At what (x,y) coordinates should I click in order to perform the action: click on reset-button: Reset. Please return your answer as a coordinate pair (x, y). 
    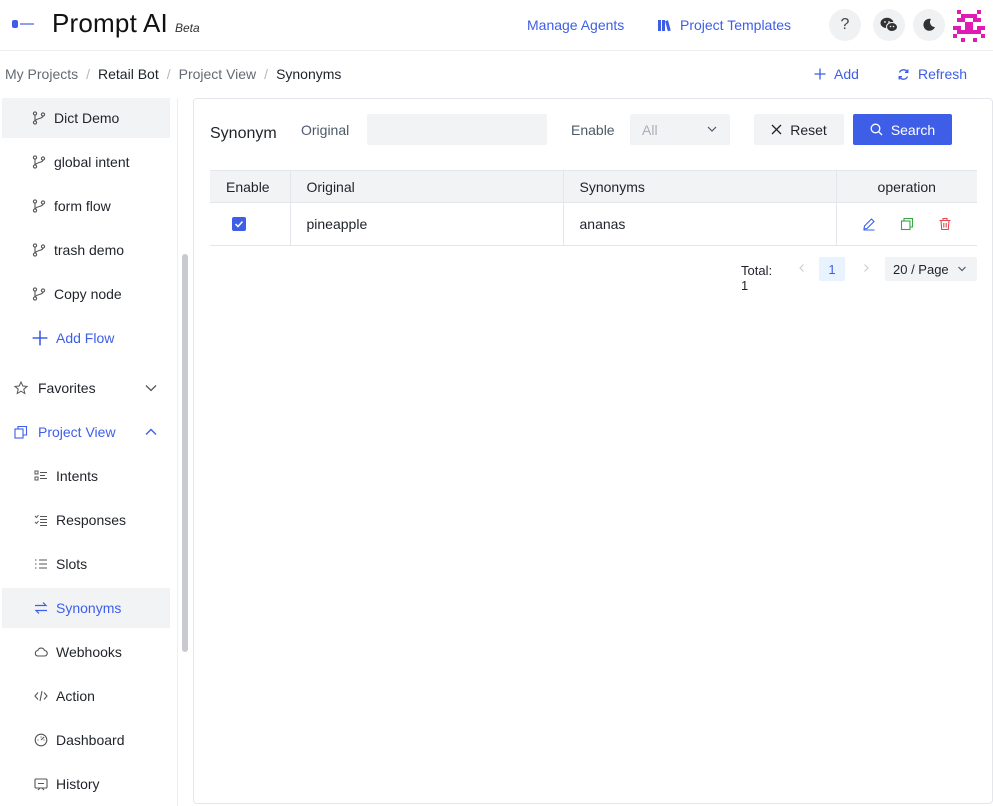
    Looking at the image, I should click on (799, 129).